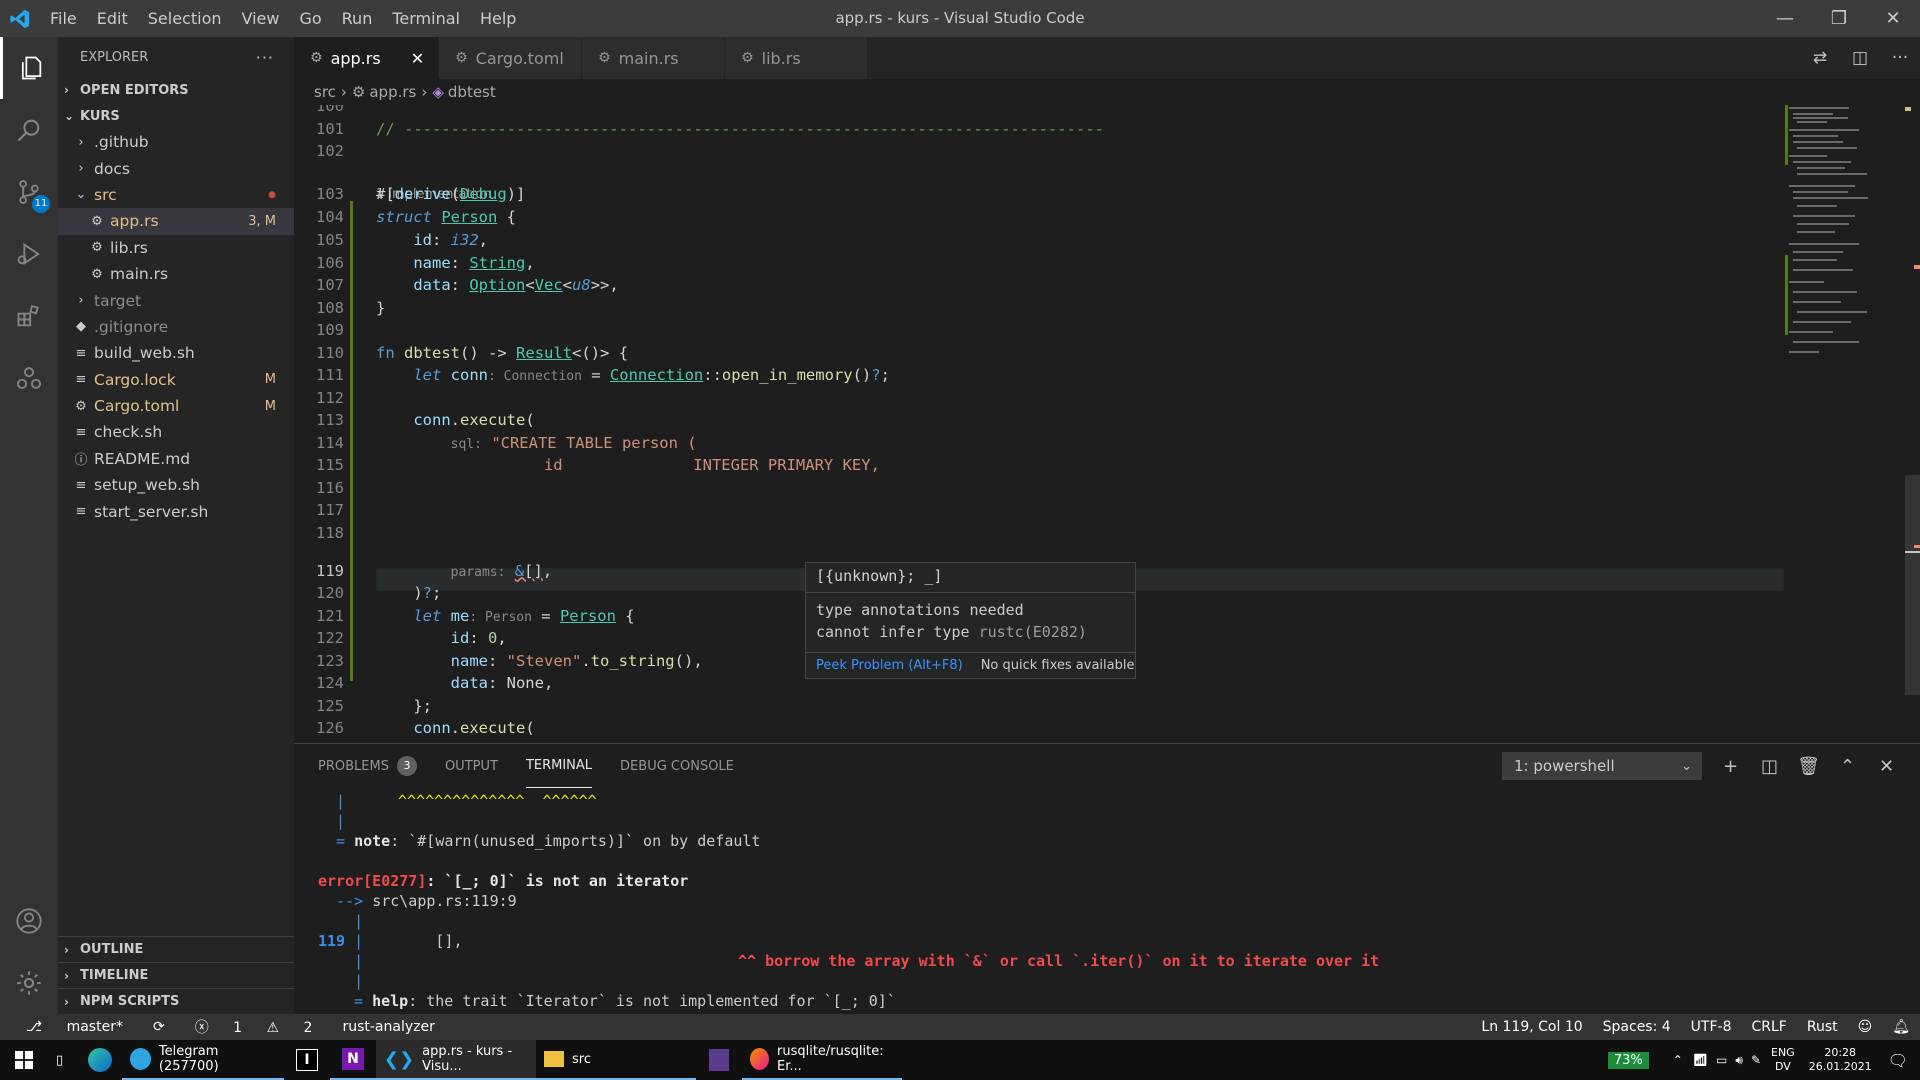 The height and width of the screenshot is (1080, 1920). I want to click on notifications-bell-icon: 🔔︎, so click(1901, 1027).